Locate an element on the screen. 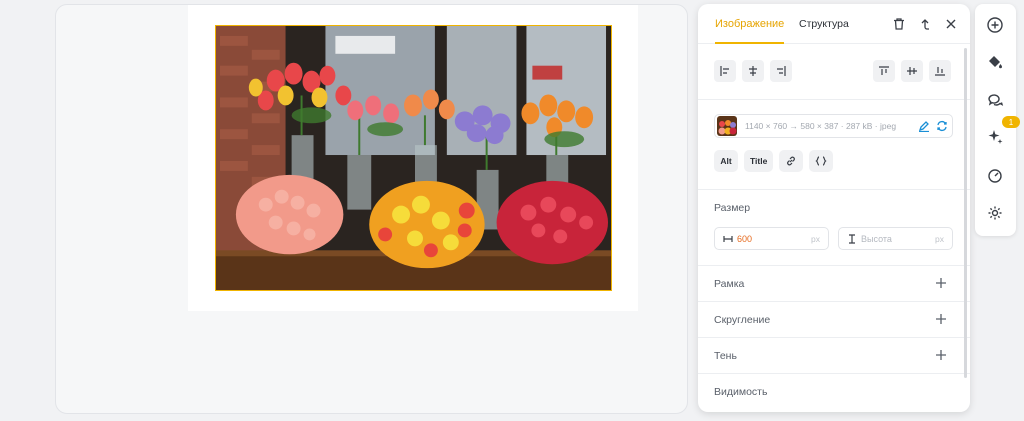 This screenshot has height=421, width=1024. tab-image: Изображение is located at coordinates (750, 31).